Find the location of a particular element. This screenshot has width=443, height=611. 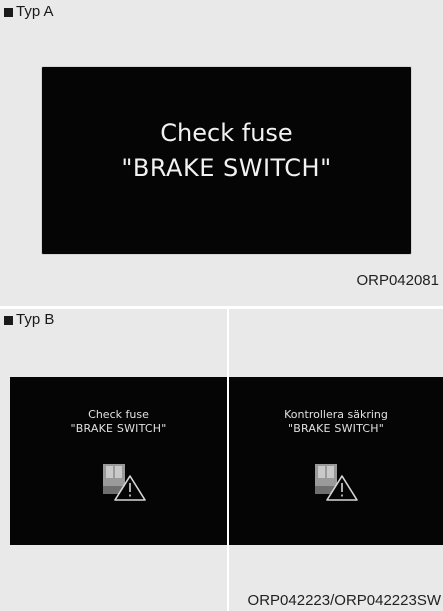

typ-a-figure-code: ORP042081 is located at coordinates (397, 280).